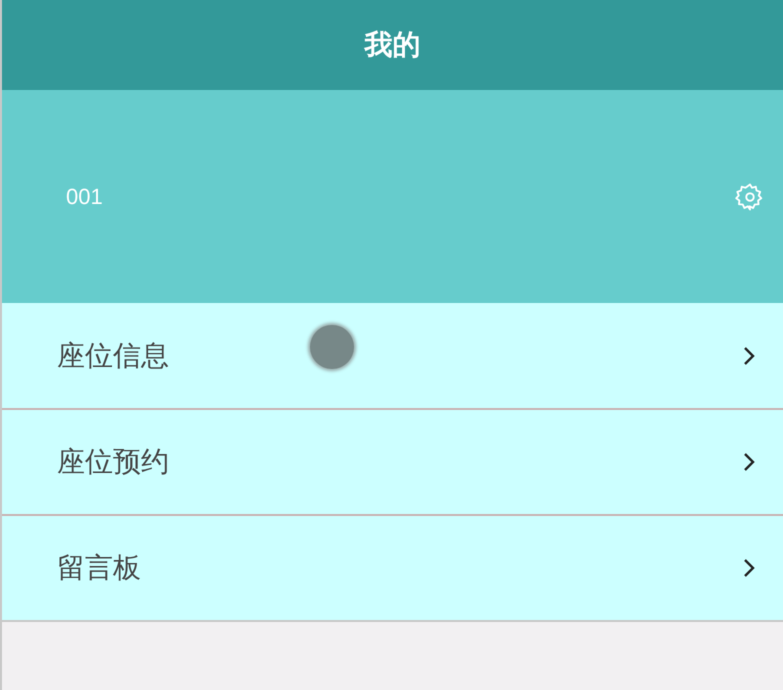 The width and height of the screenshot is (783, 690). What do you see at coordinates (84, 197) in the screenshot?
I see `user-id: 001` at bounding box center [84, 197].